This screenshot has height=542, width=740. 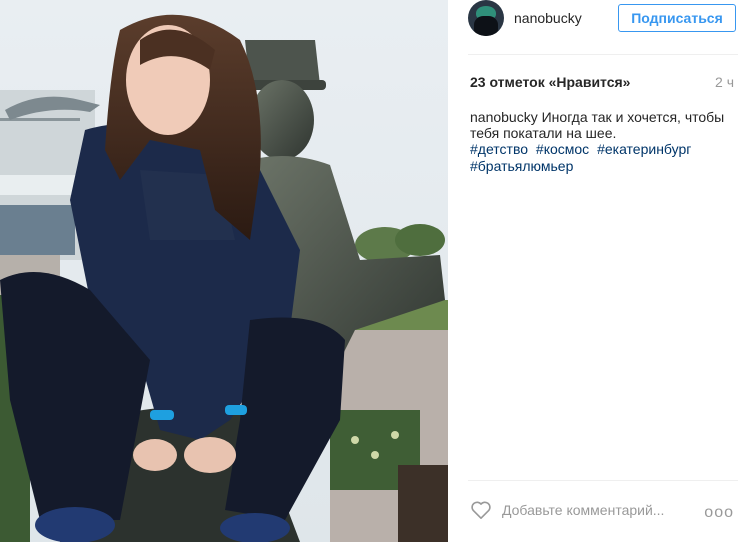 I want to click on post-header: nanobucky Подписаться, so click(x=602, y=20).